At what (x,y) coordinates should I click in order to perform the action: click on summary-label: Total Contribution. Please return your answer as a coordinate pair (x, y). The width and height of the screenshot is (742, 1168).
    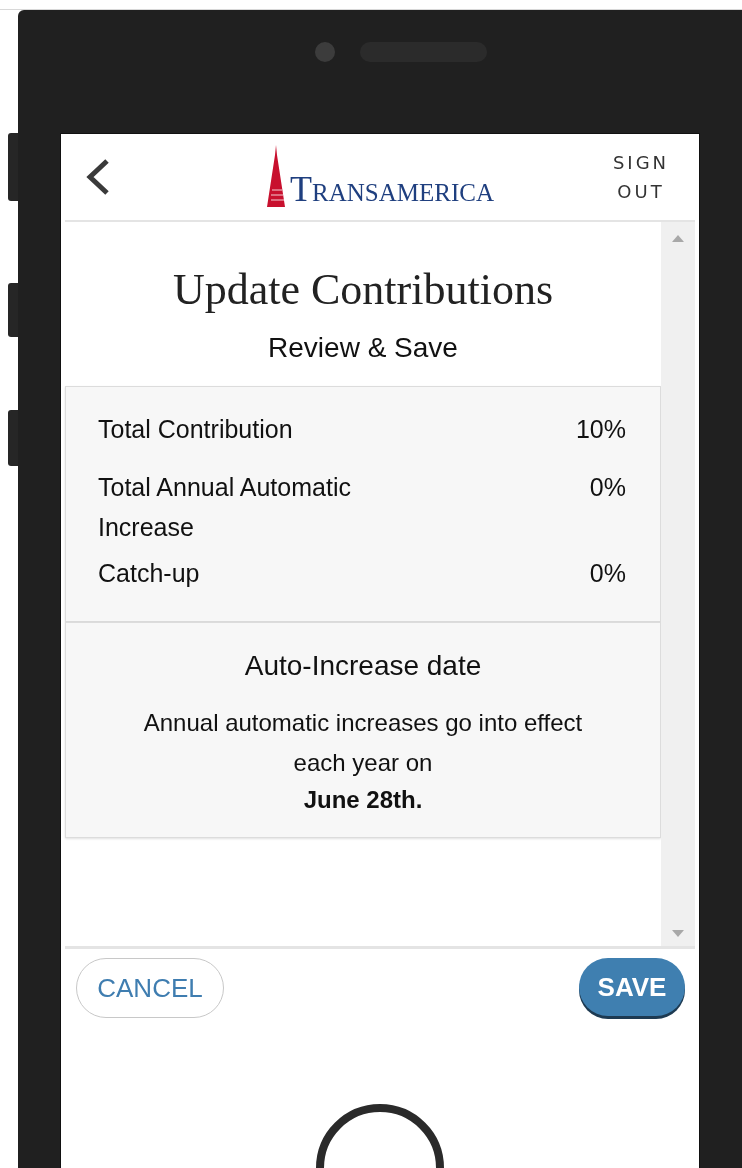
    Looking at the image, I should click on (196, 429).